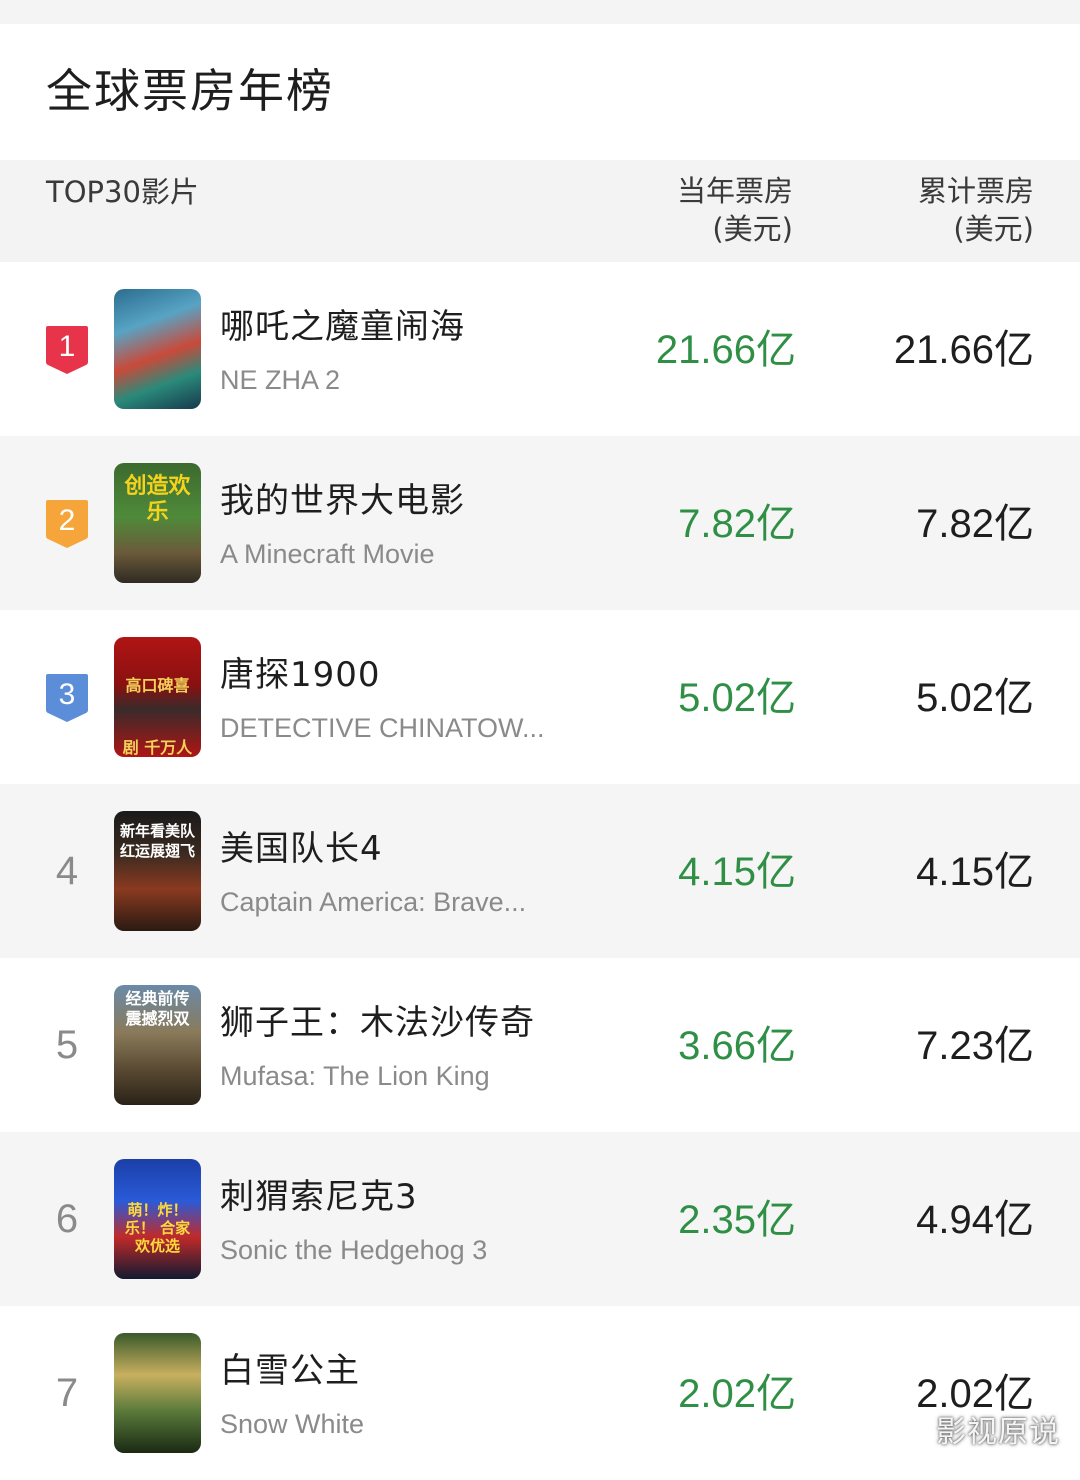 Image resolution: width=1080 pixels, height=1480 pixels. Describe the element at coordinates (976, 210) in the screenshot. I see `total-box-office-header: 累计票房 (美元)` at that location.